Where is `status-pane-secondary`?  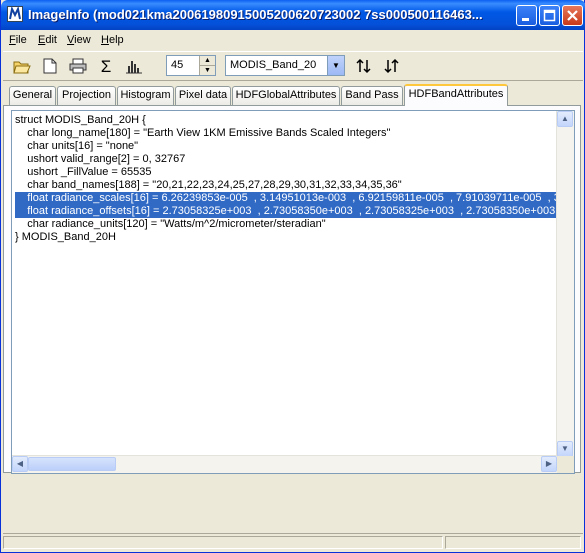 status-pane-secondary is located at coordinates (513, 542).